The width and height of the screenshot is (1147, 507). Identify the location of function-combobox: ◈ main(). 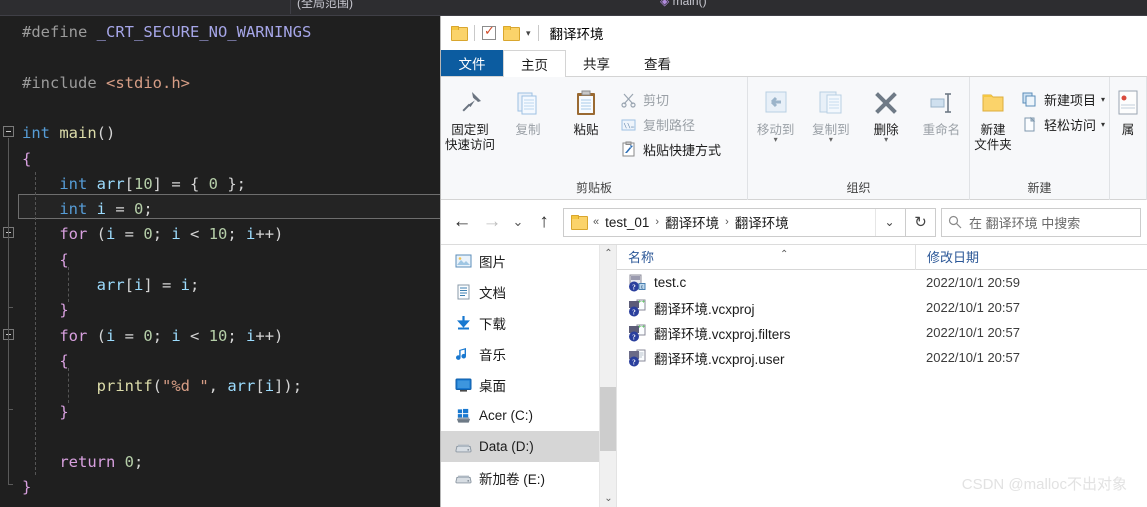
(720, 7).